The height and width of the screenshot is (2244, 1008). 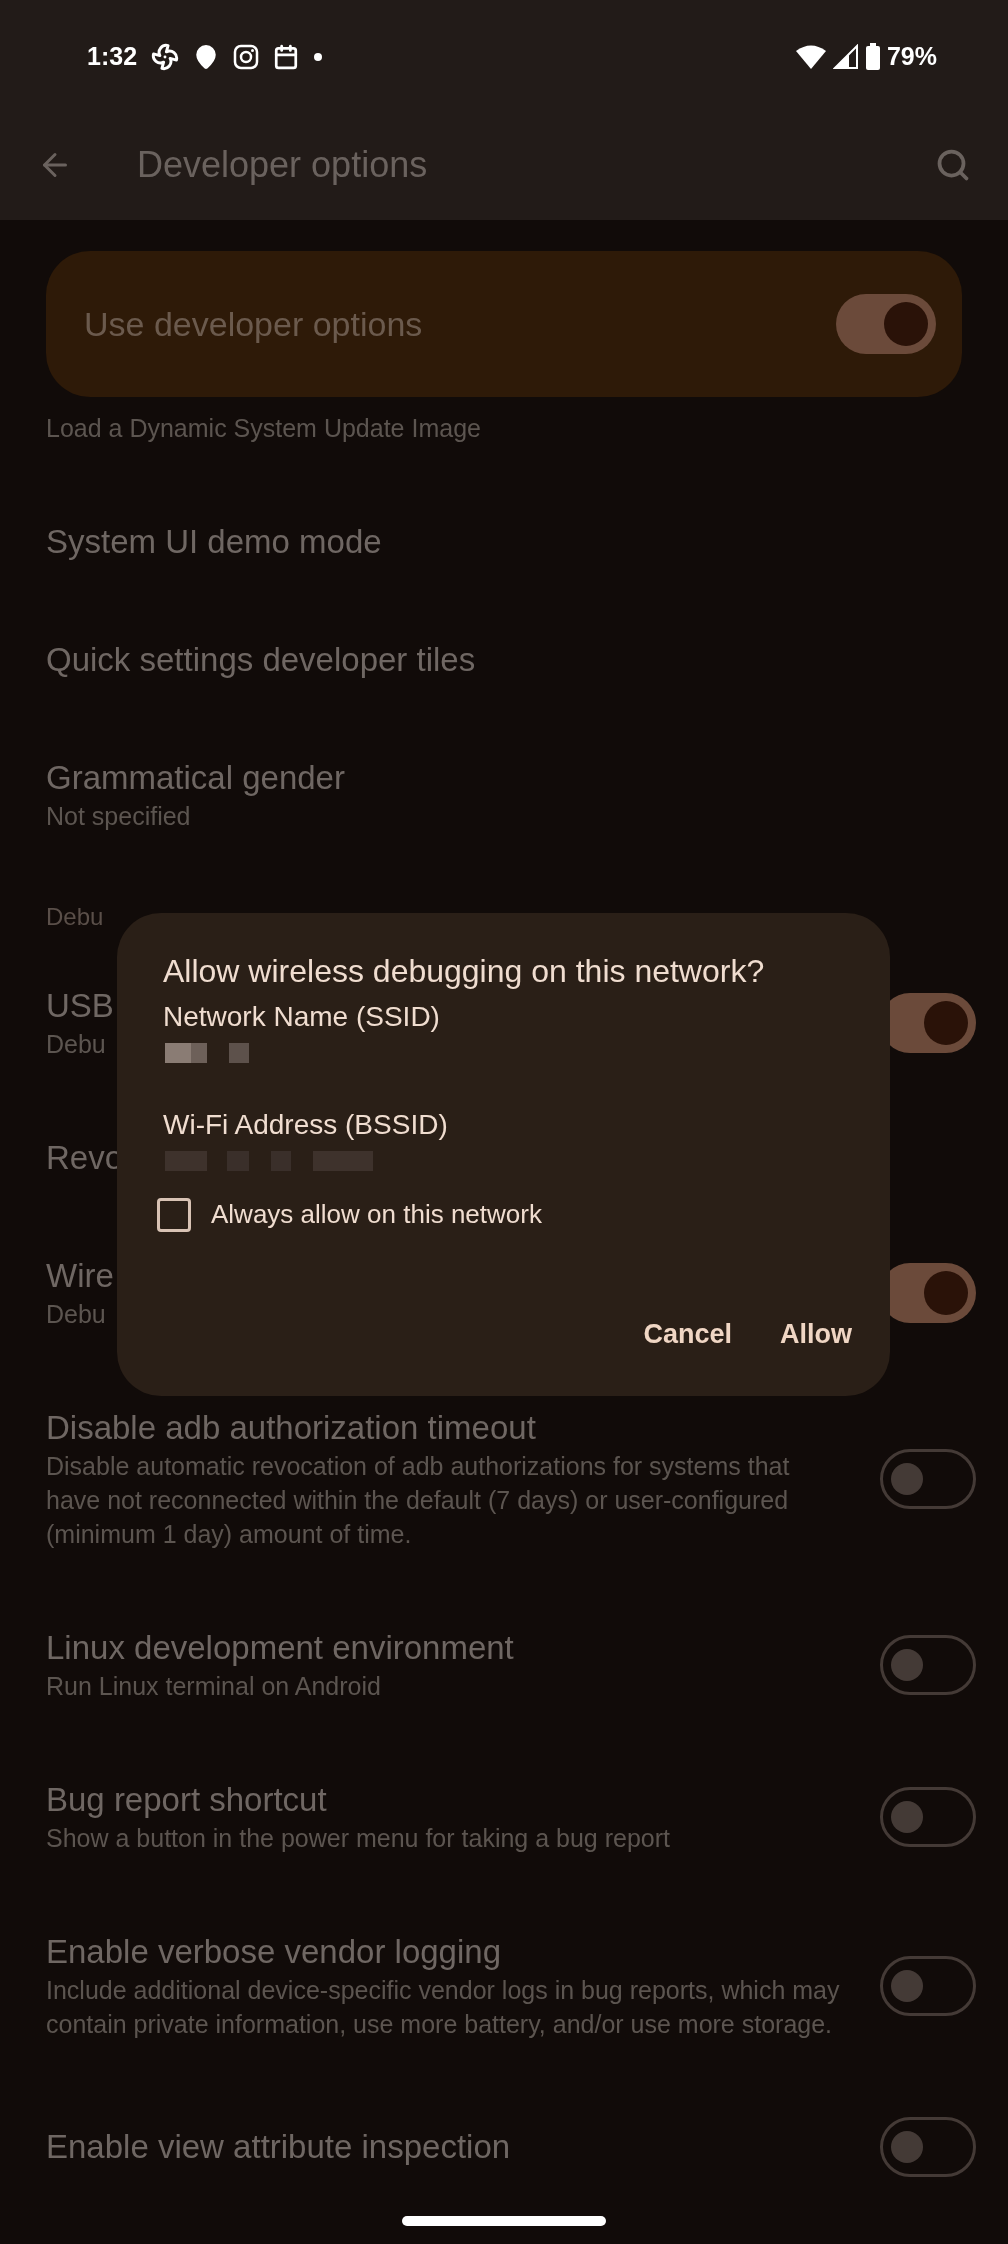 What do you see at coordinates (261, 660) in the screenshot?
I see `setting-title: Quick settings developer tiles` at bounding box center [261, 660].